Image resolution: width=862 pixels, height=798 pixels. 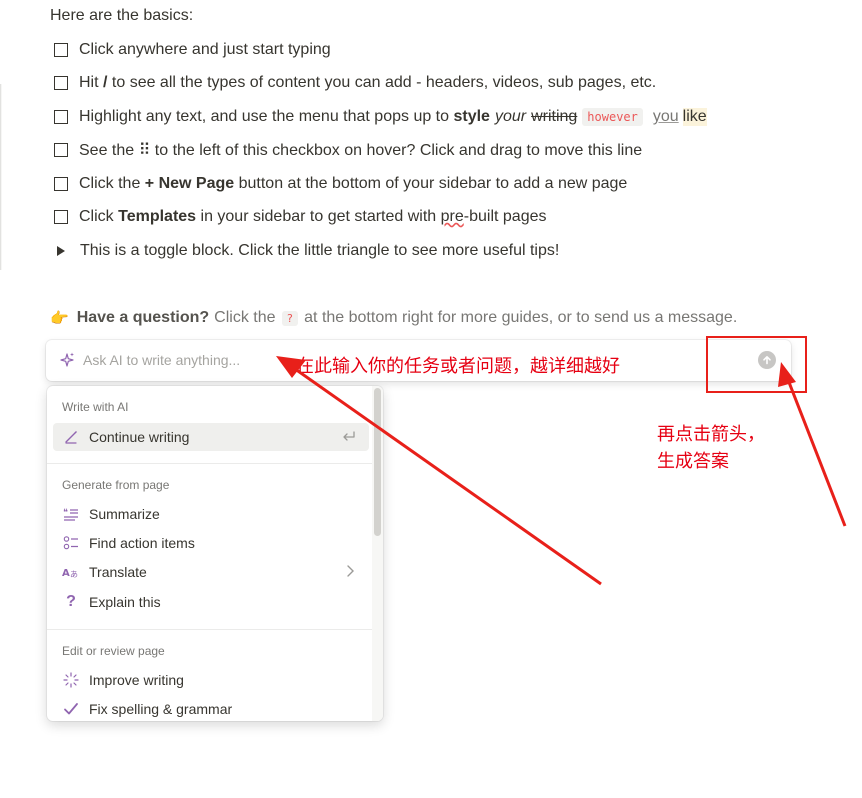 I want to click on checkmark-icon, so click(x=71, y=709).